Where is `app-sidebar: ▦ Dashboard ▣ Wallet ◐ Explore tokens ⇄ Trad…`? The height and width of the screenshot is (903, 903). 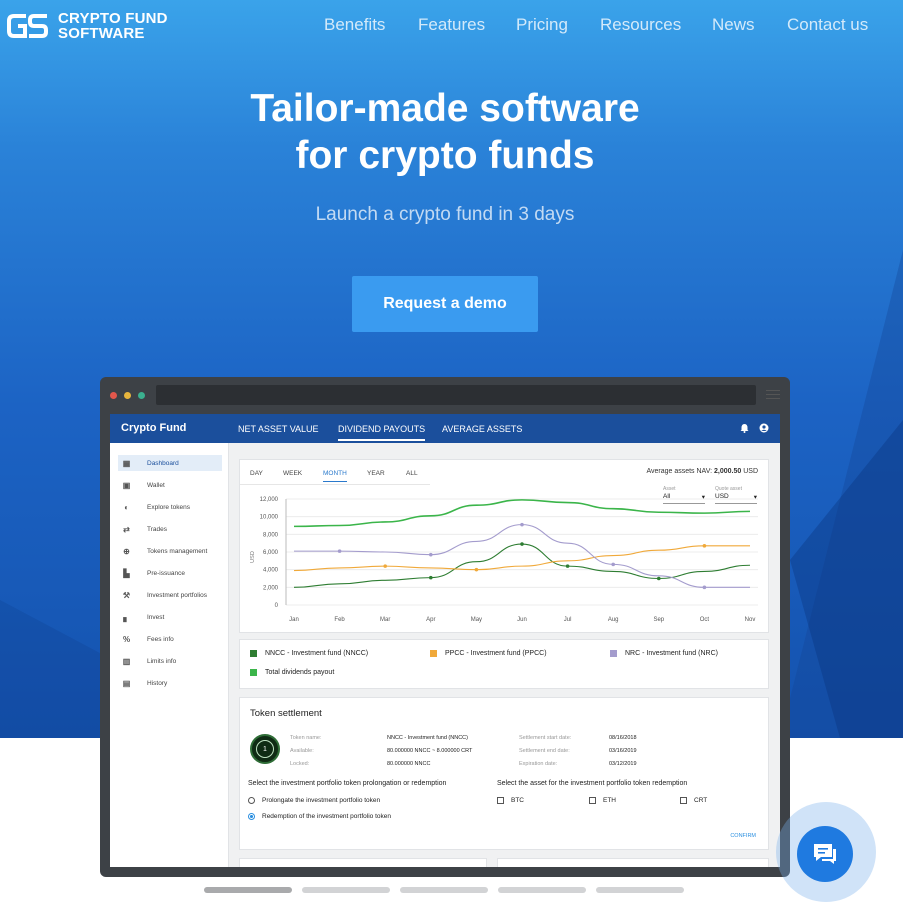
app-sidebar: ▦ Dashboard ▣ Wallet ◐ Explore tokens ⇄ Trad… is located at coordinates (169, 655).